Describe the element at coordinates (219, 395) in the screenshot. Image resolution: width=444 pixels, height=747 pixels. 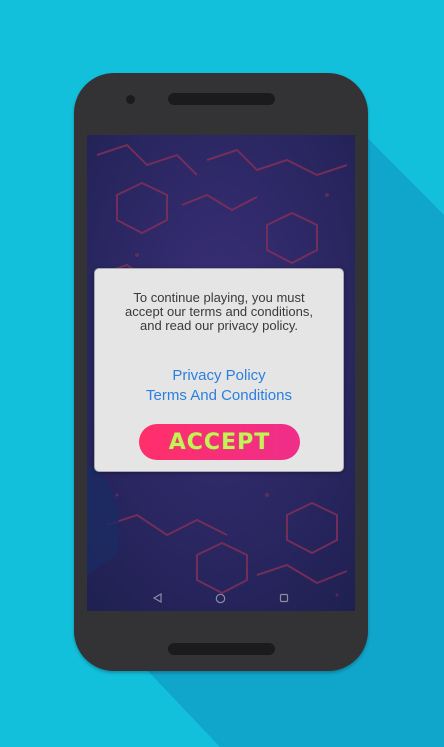
I see `terms-and-conditions-link: Terms And Conditions` at that location.